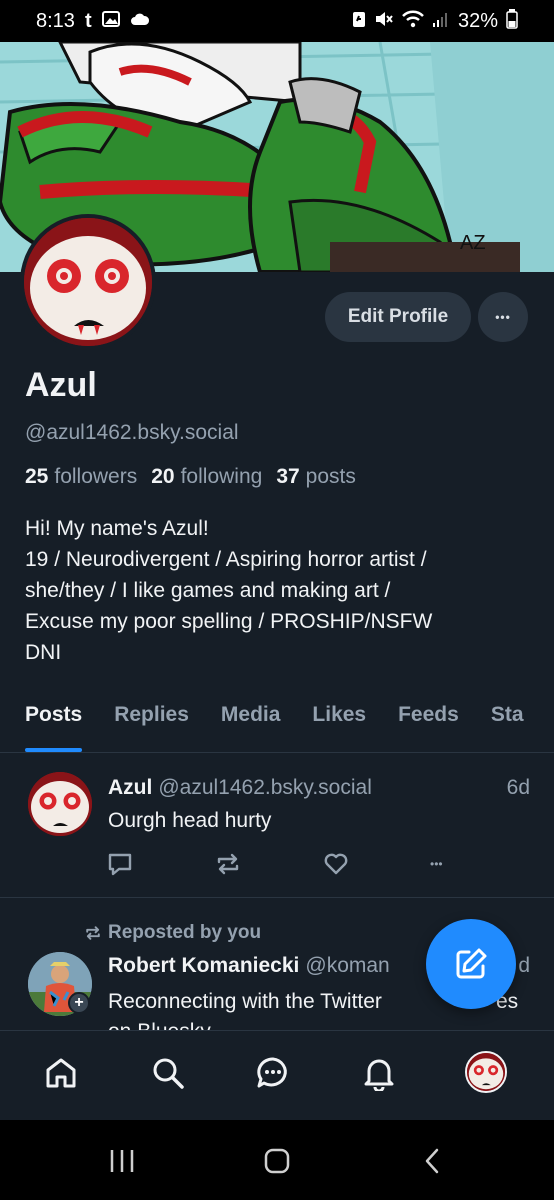  I want to click on tab-replies: Replies, so click(151, 723).